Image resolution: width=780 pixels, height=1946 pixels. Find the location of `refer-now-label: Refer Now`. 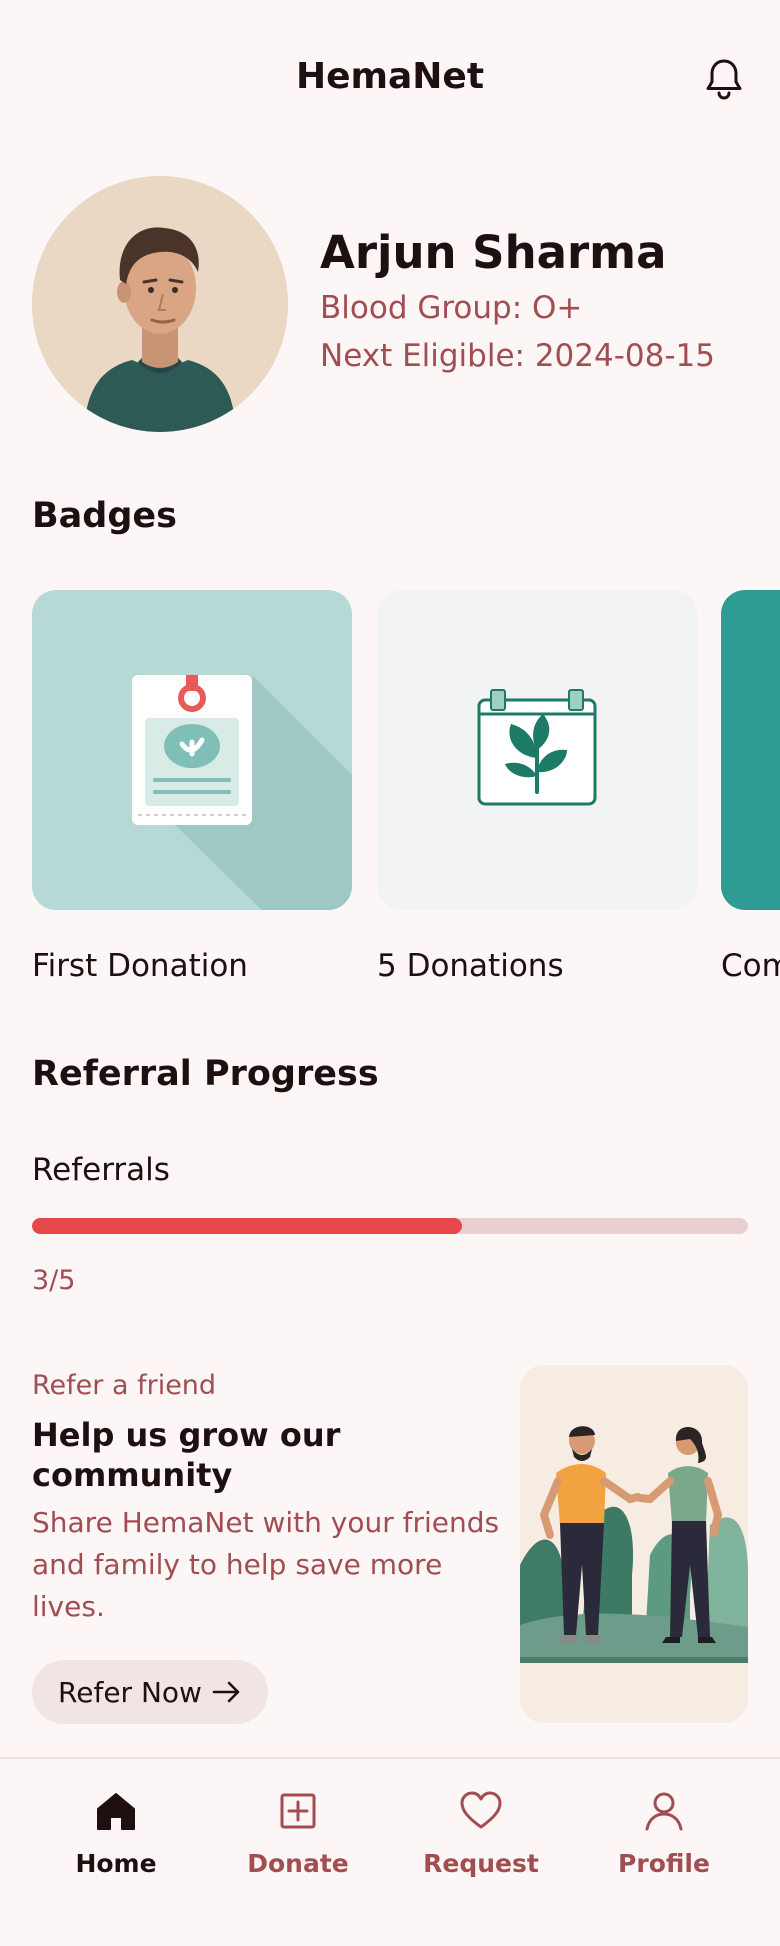

refer-now-label: Refer Now is located at coordinates (130, 1692).